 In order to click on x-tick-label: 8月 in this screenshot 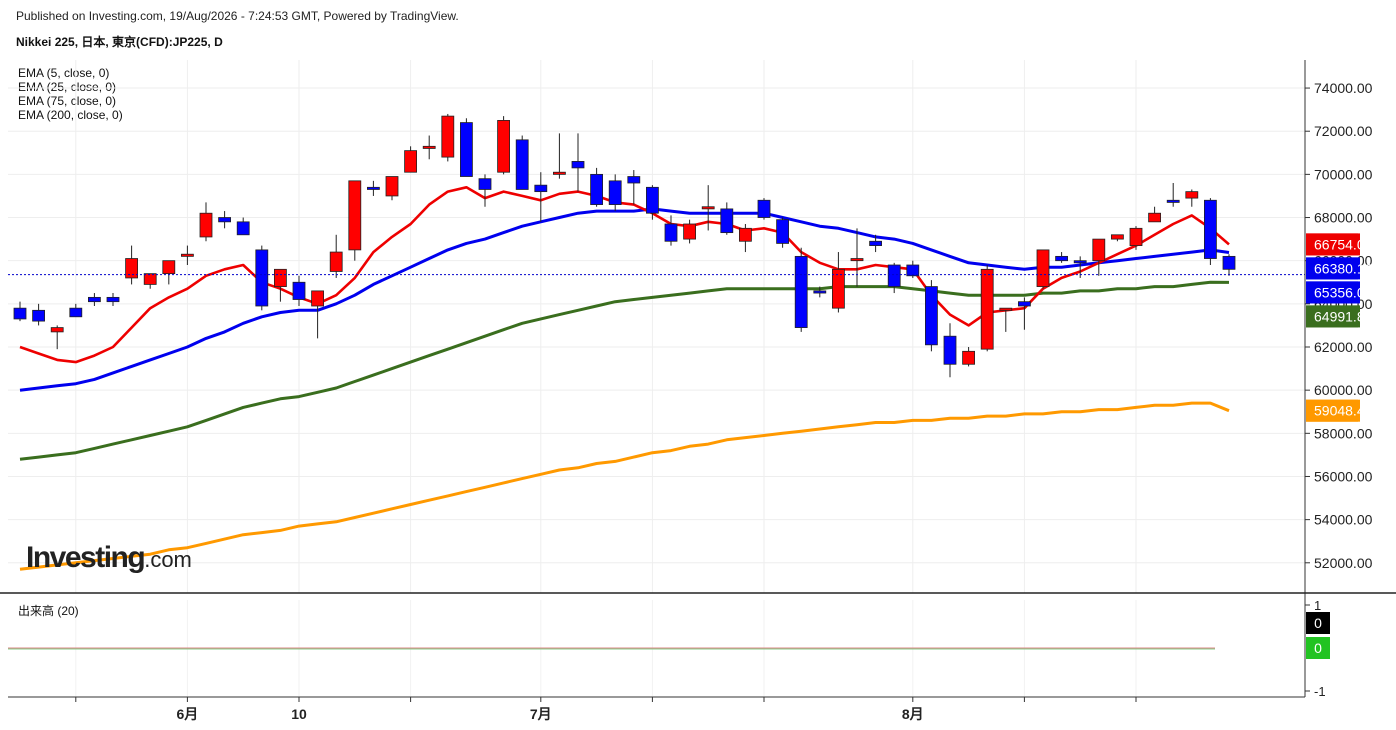, I will do `click(913, 714)`.